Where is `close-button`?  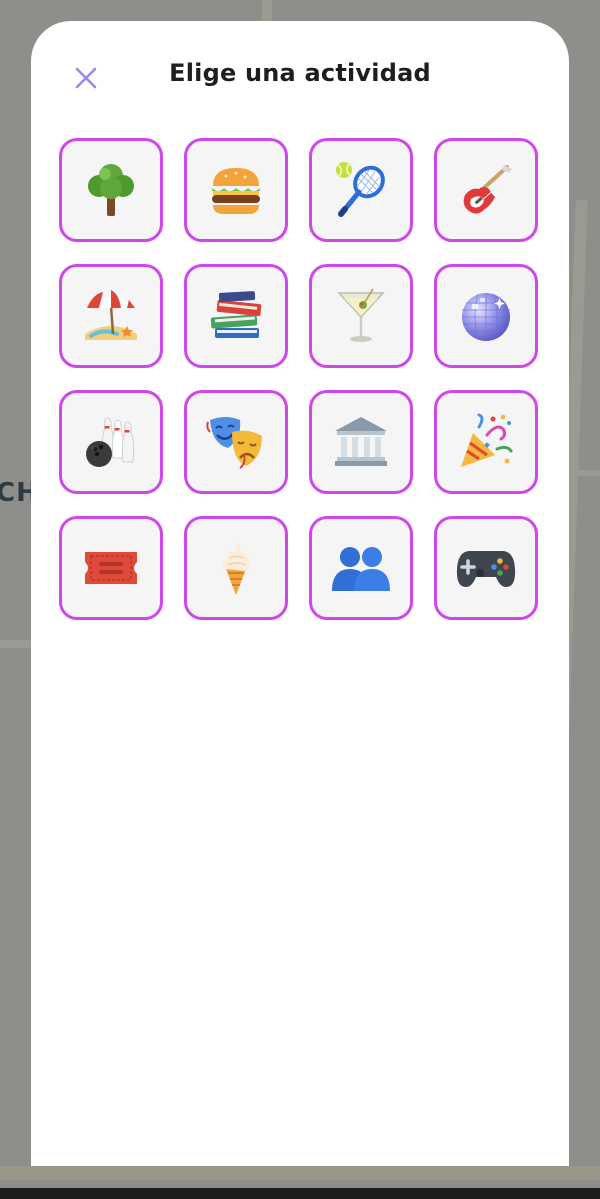
close-button is located at coordinates (86, 78).